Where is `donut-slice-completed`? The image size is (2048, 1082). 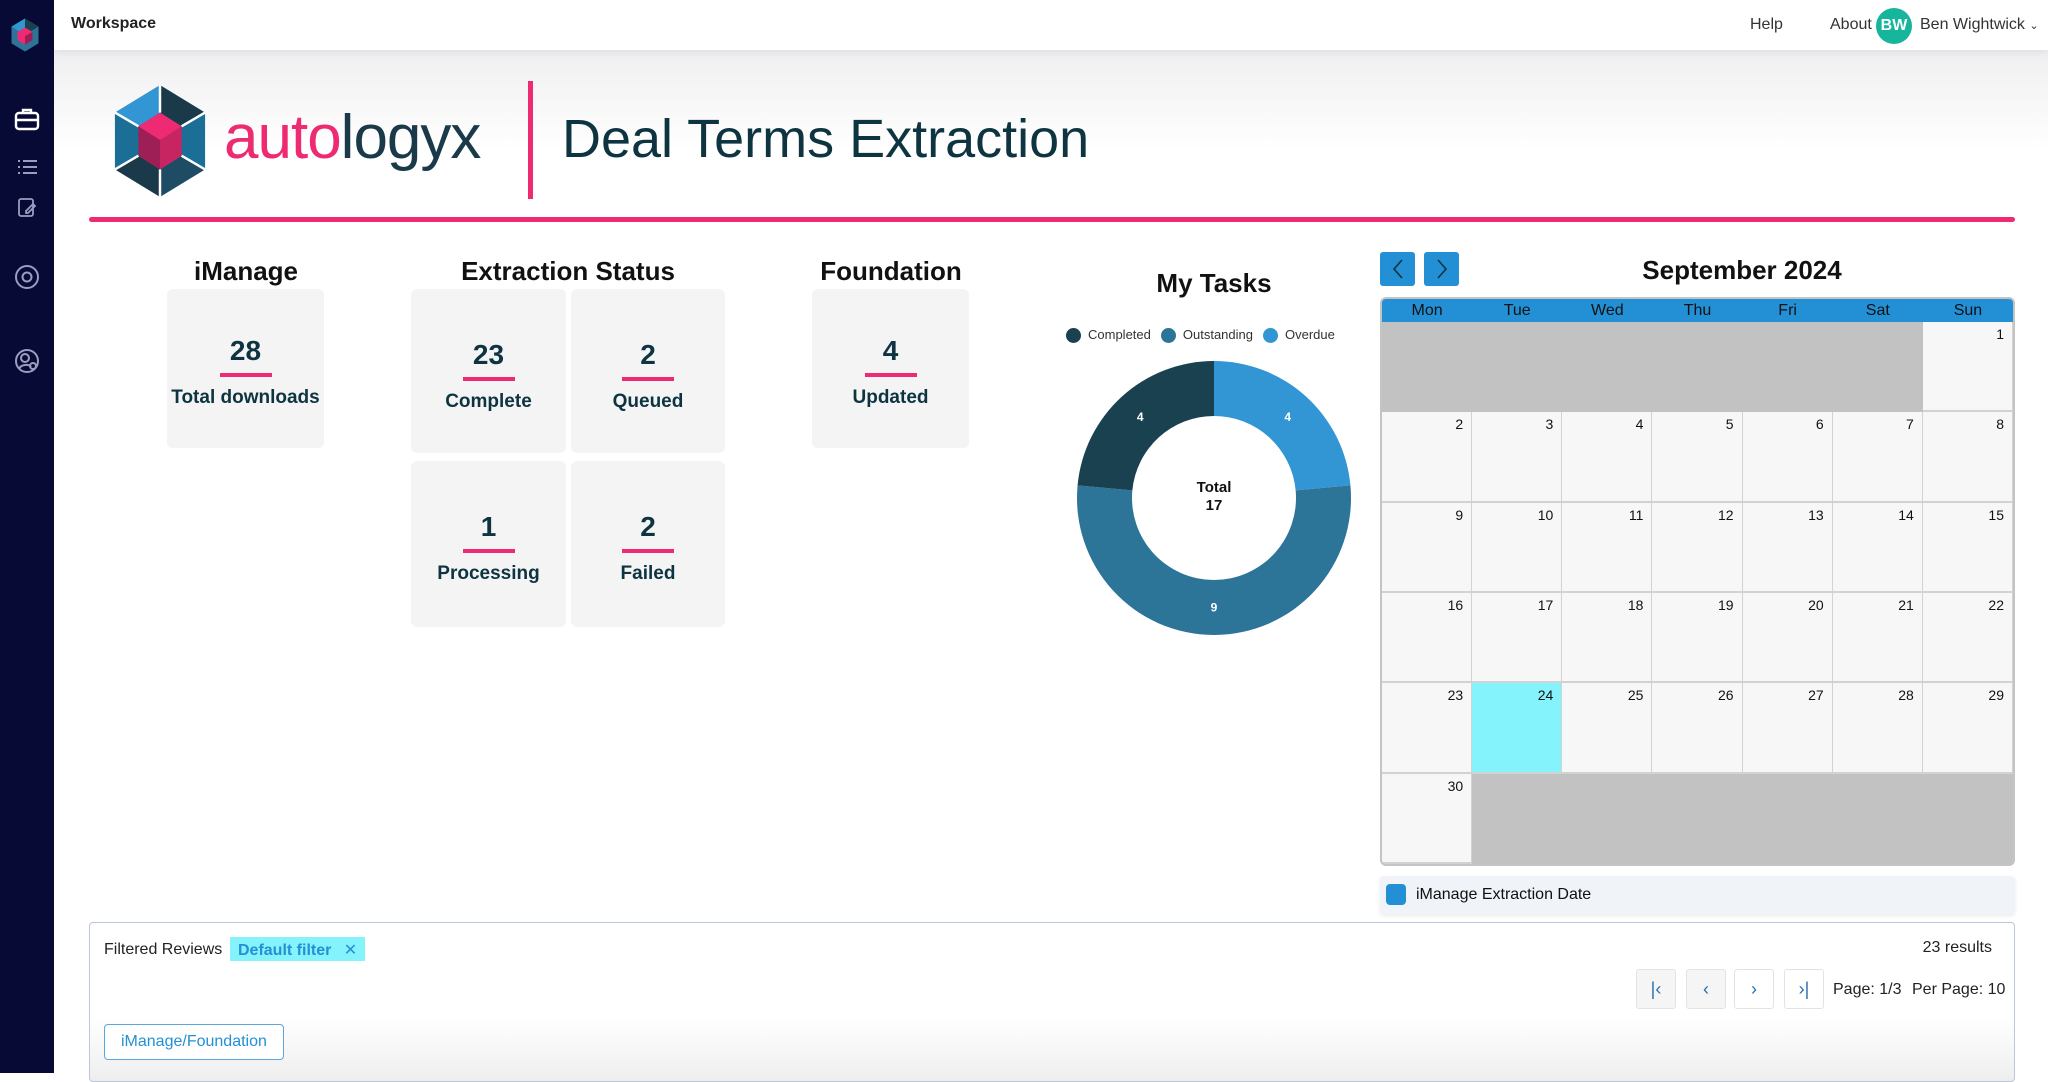 donut-slice-completed is located at coordinates (1145, 426).